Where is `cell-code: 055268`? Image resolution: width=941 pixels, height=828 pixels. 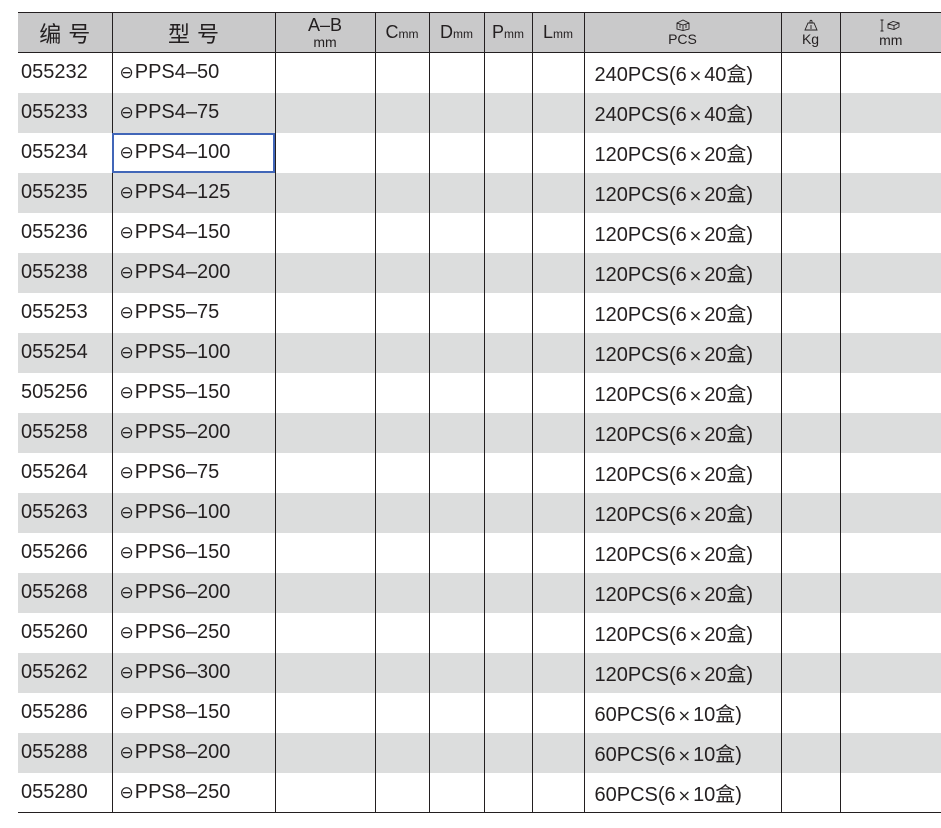
cell-code: 055268 is located at coordinates (65, 593).